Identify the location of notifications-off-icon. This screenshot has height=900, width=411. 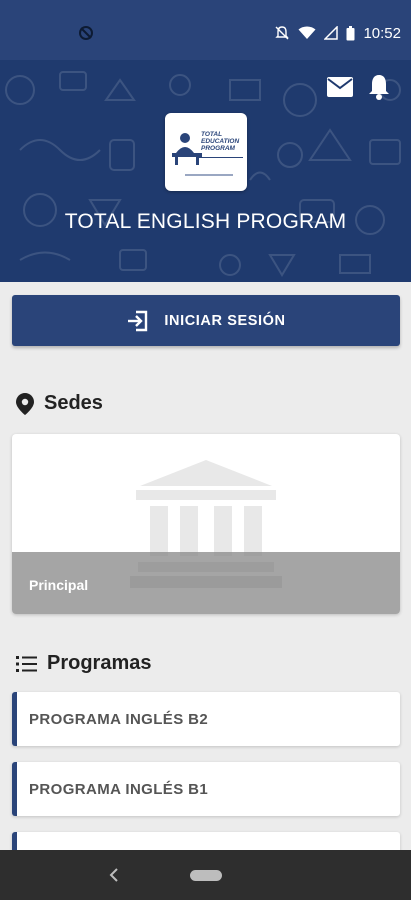
(282, 33).